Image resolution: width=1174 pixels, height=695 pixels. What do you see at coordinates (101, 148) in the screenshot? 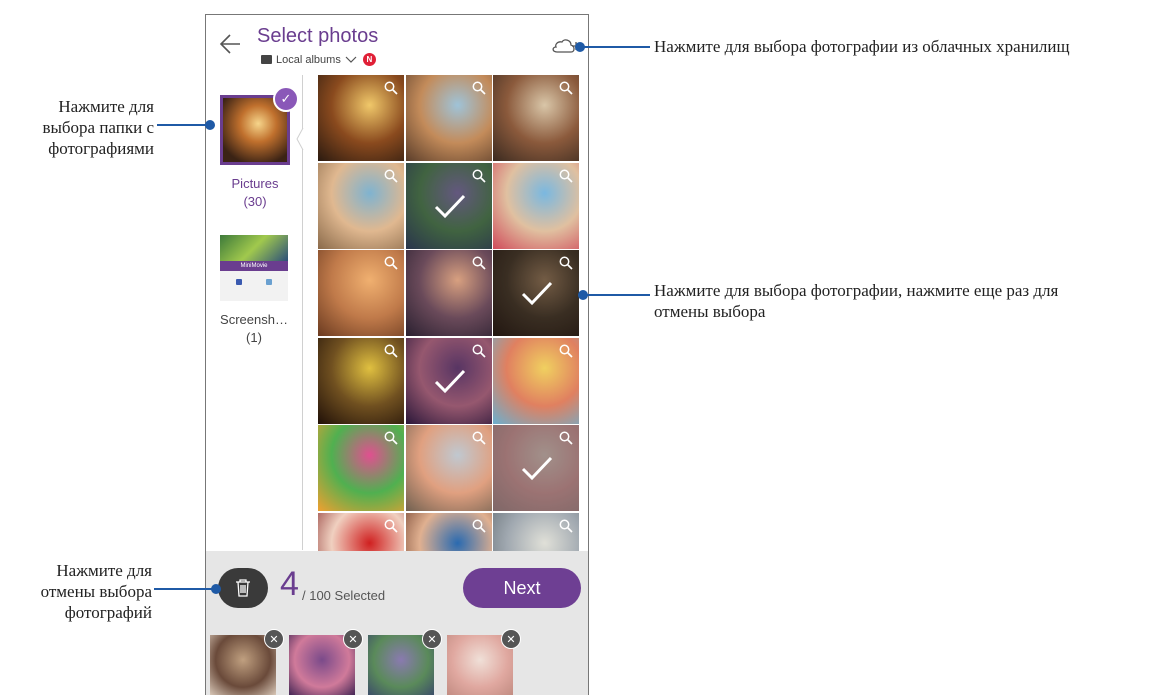
I see `callout-text: фотографиями` at bounding box center [101, 148].